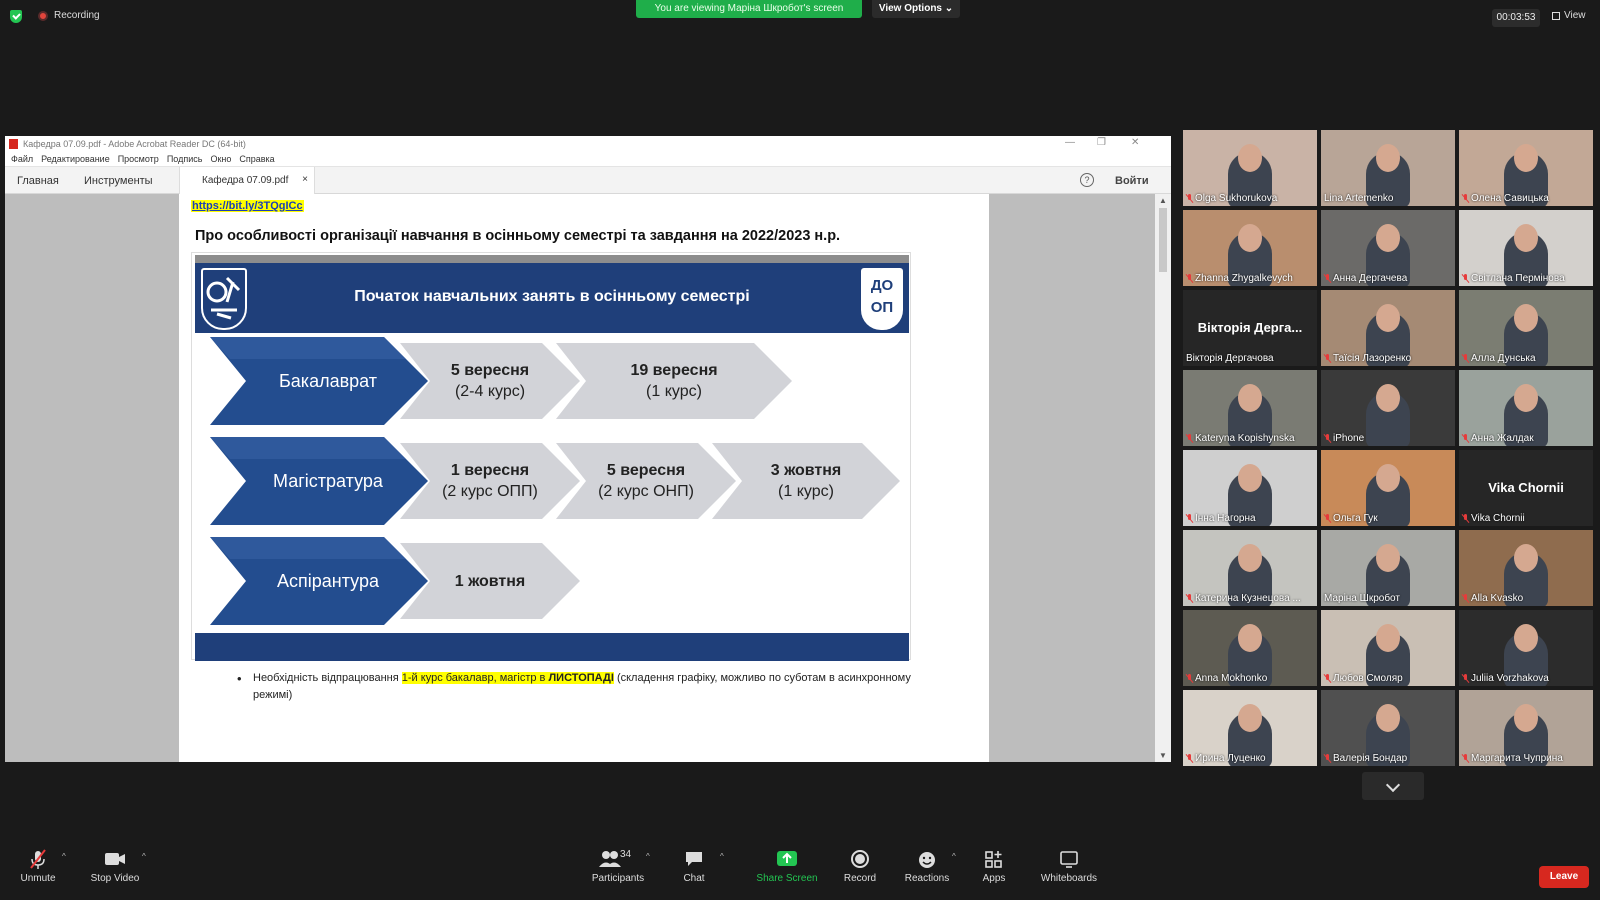 This screenshot has width=1600, height=900. Describe the element at coordinates (16, 16) in the screenshot. I see `security-shield-icon` at that location.